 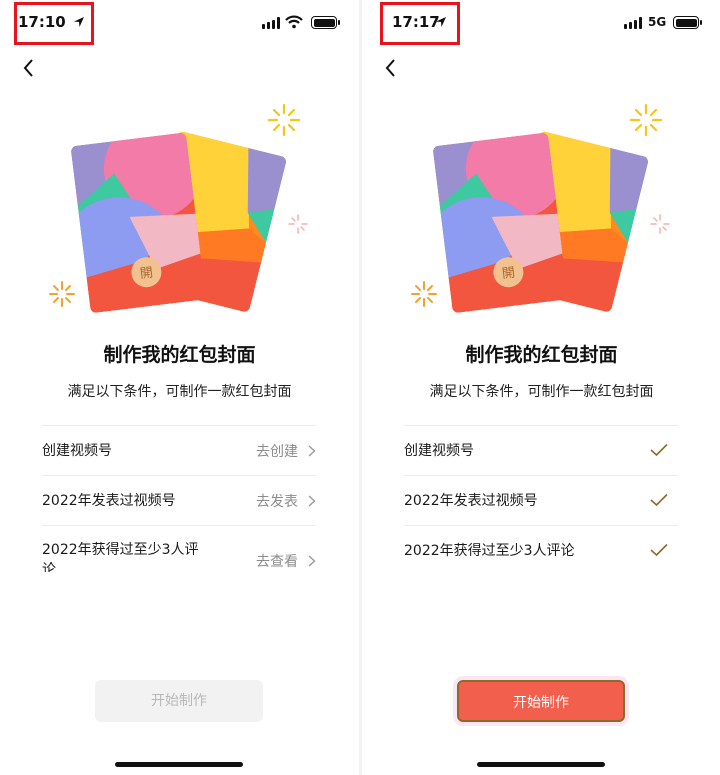 I want to click on condition-row: 2022年获得过至少3人评论, so click(x=541, y=555).